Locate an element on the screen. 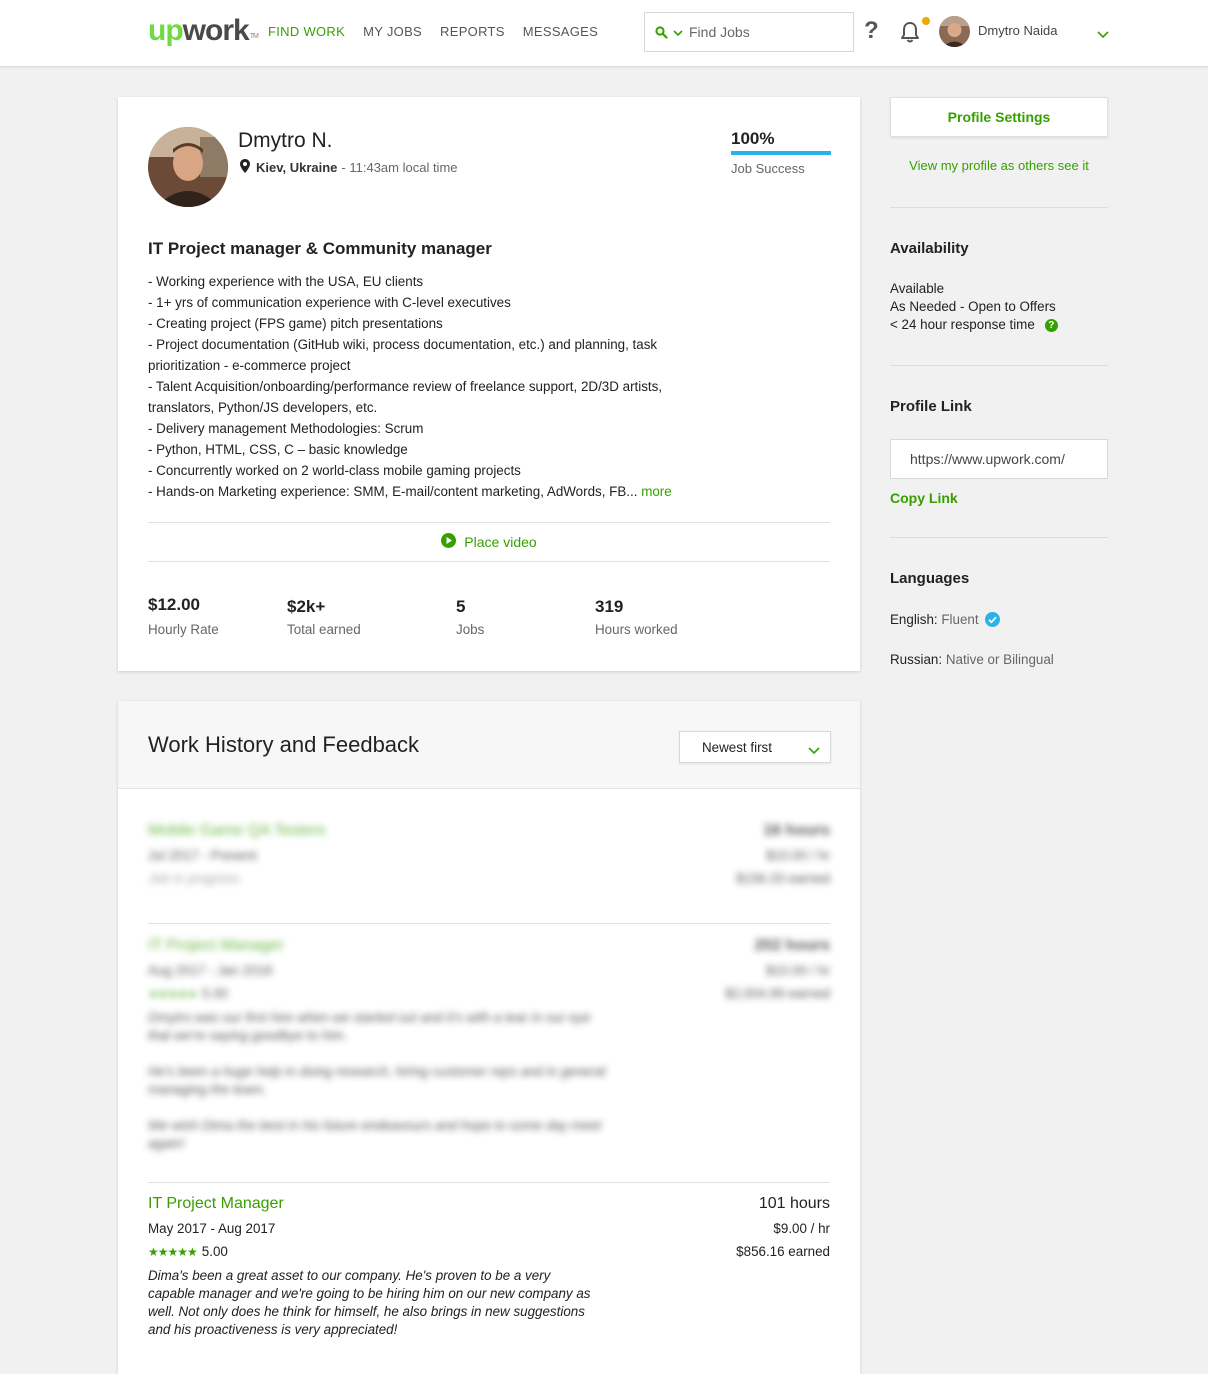  language-level: Native or Bilingual is located at coordinates (999, 659).